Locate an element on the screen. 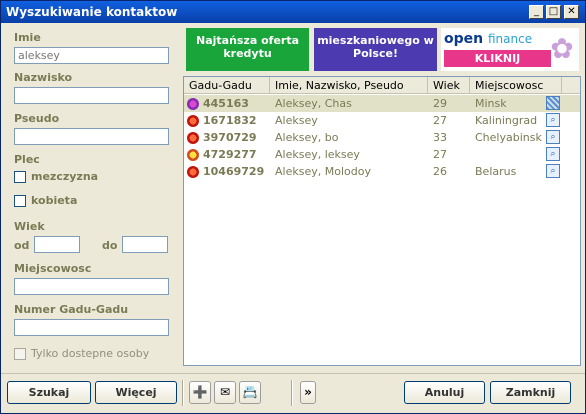  last-name-input is located at coordinates (91, 95).